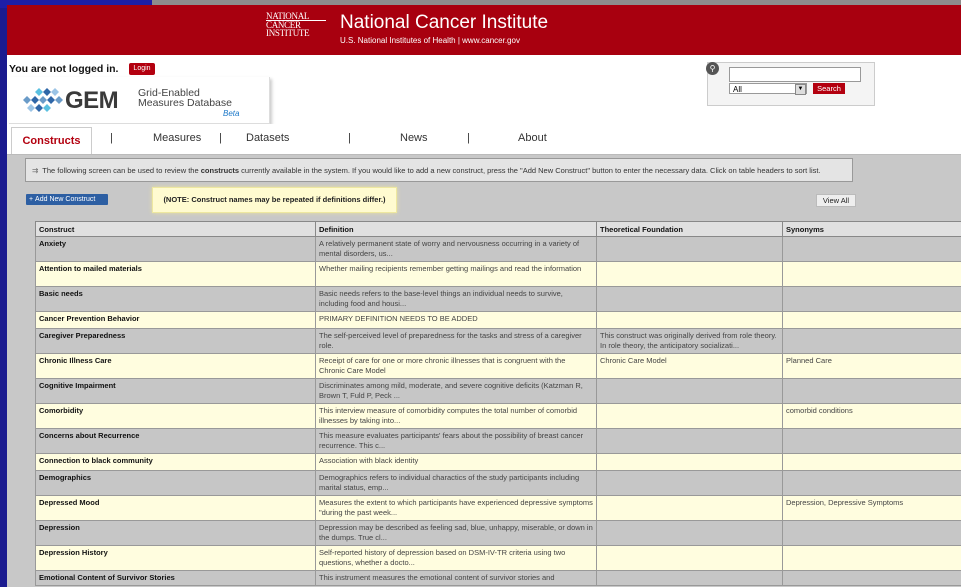 Image resolution: width=961 pixels, height=587 pixels. What do you see at coordinates (836, 200) in the screenshot?
I see `view-all-button: View All` at bounding box center [836, 200].